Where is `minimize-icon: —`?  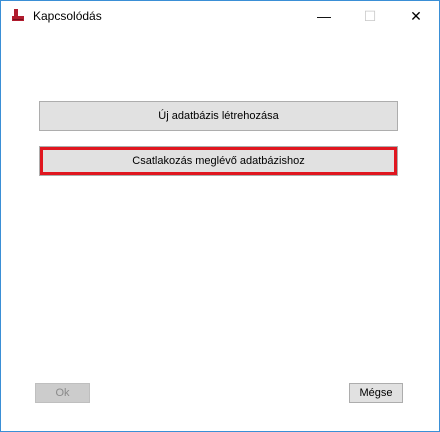 minimize-icon: — is located at coordinates (324, 16).